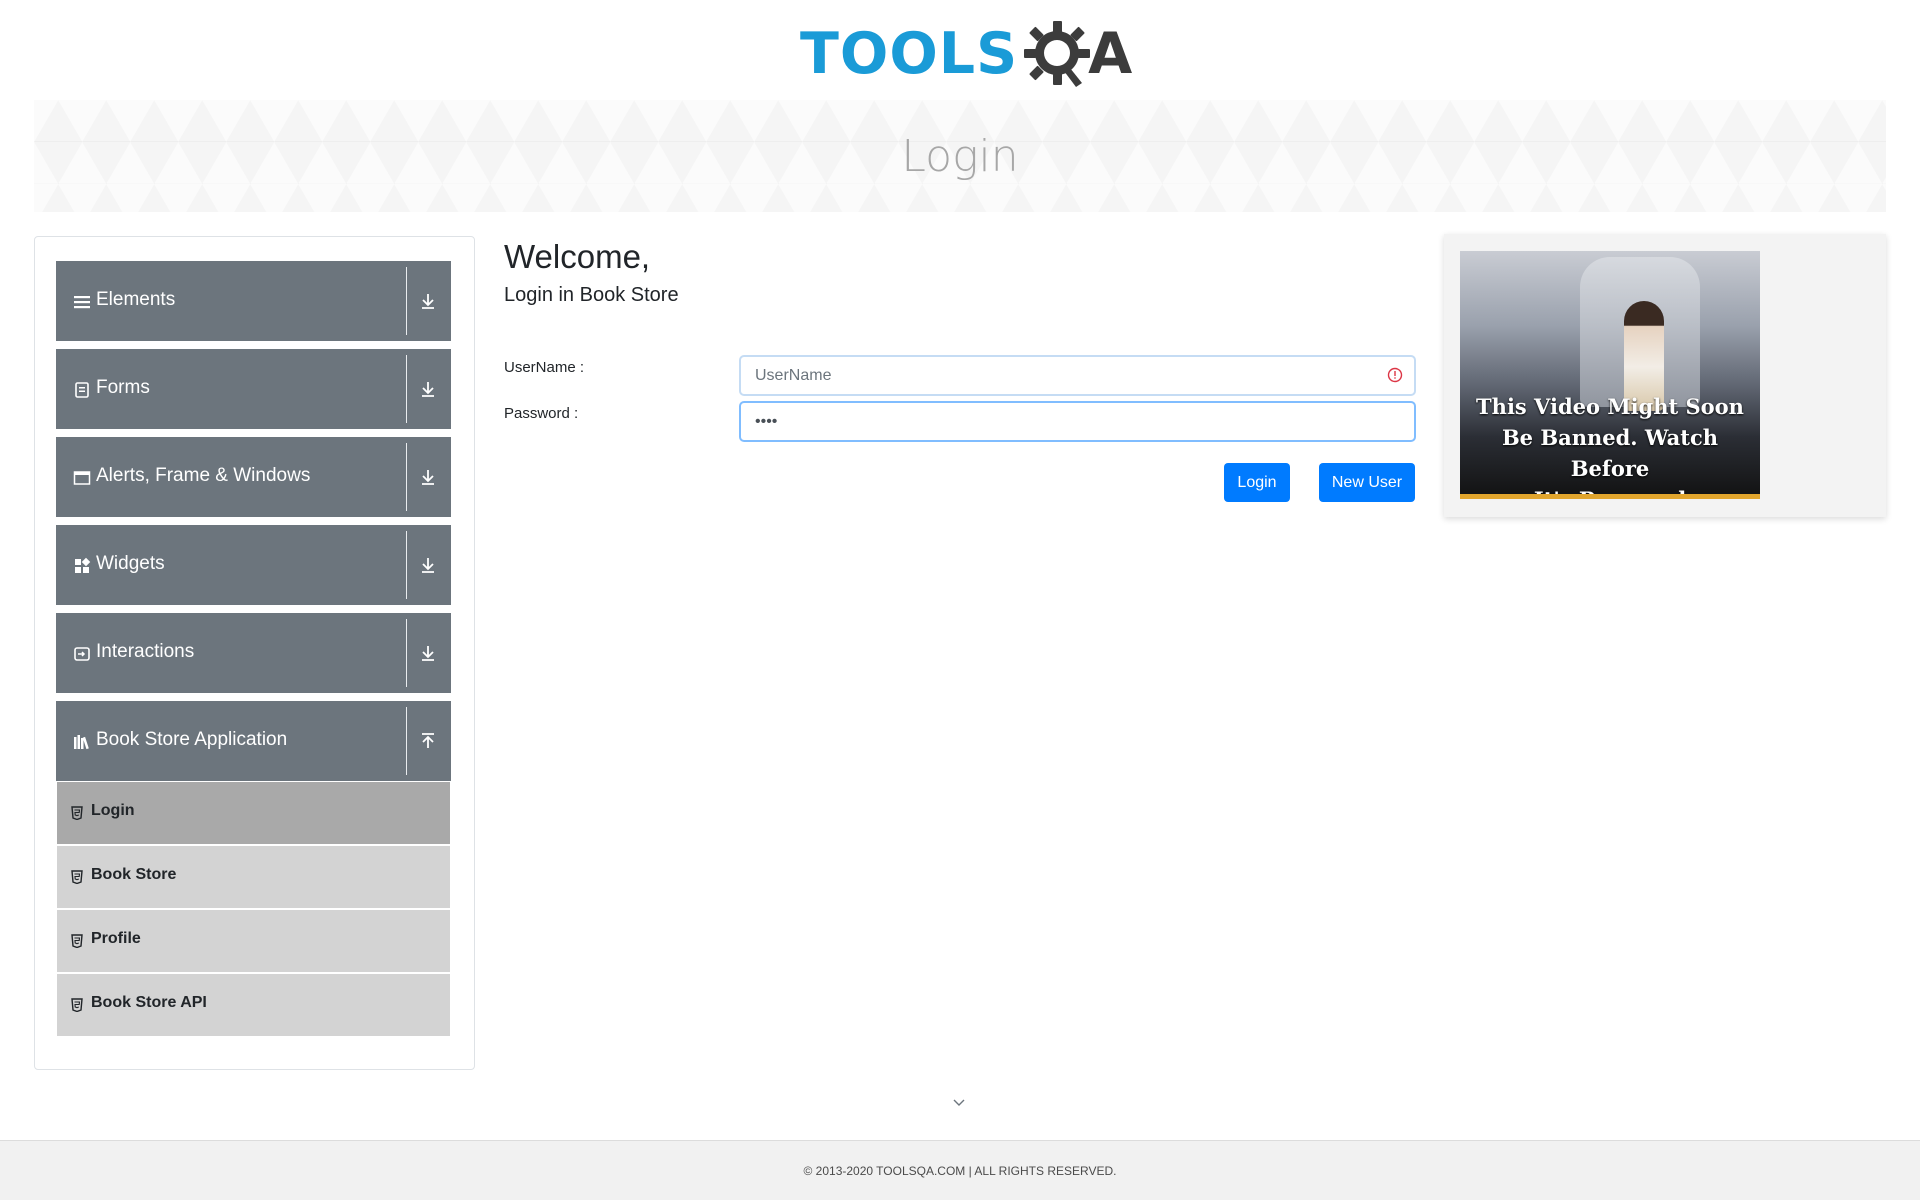 This screenshot has height=1200, width=1920. I want to click on sidebar-group-forms: Forms, so click(253, 389).